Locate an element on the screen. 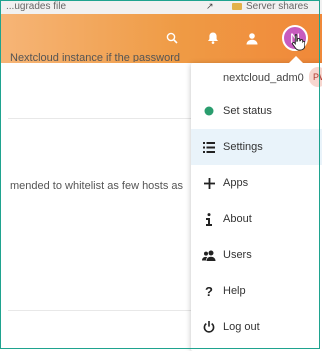 This screenshot has width=322, height=351. menu-item-users: Users is located at coordinates (256, 255).